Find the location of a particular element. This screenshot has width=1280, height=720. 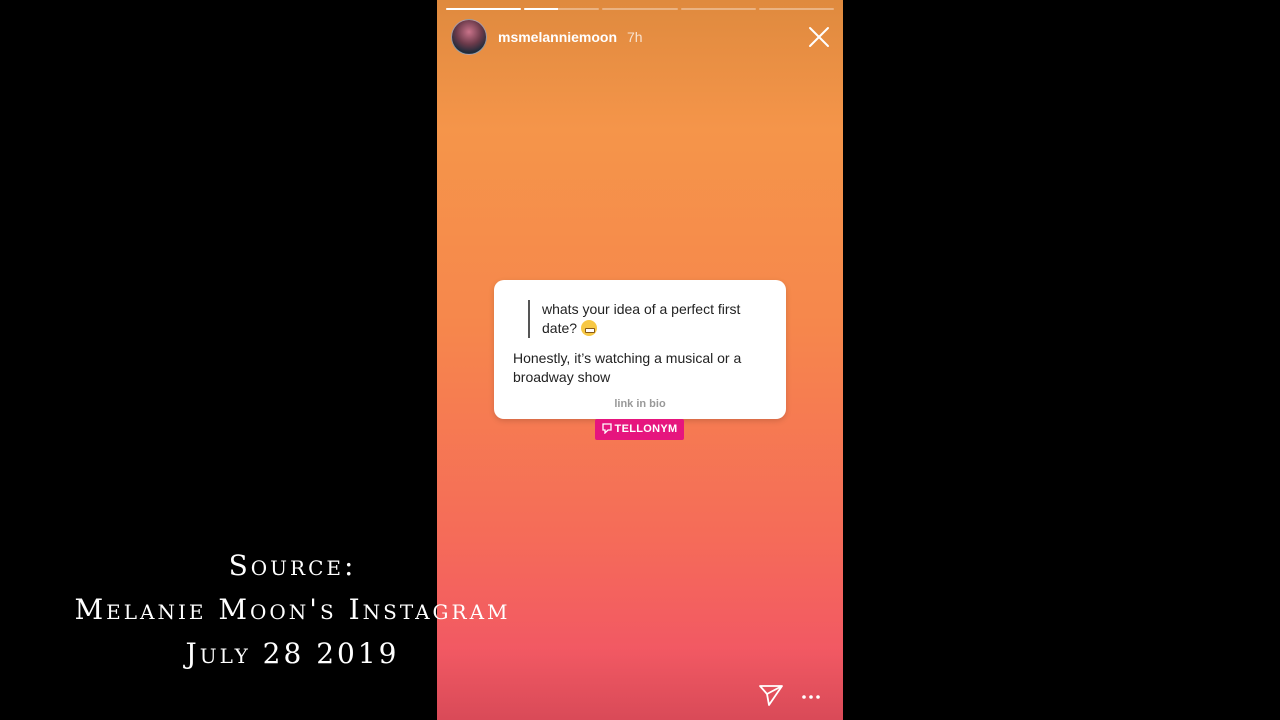

more-options-button is located at coordinates (811, 696).